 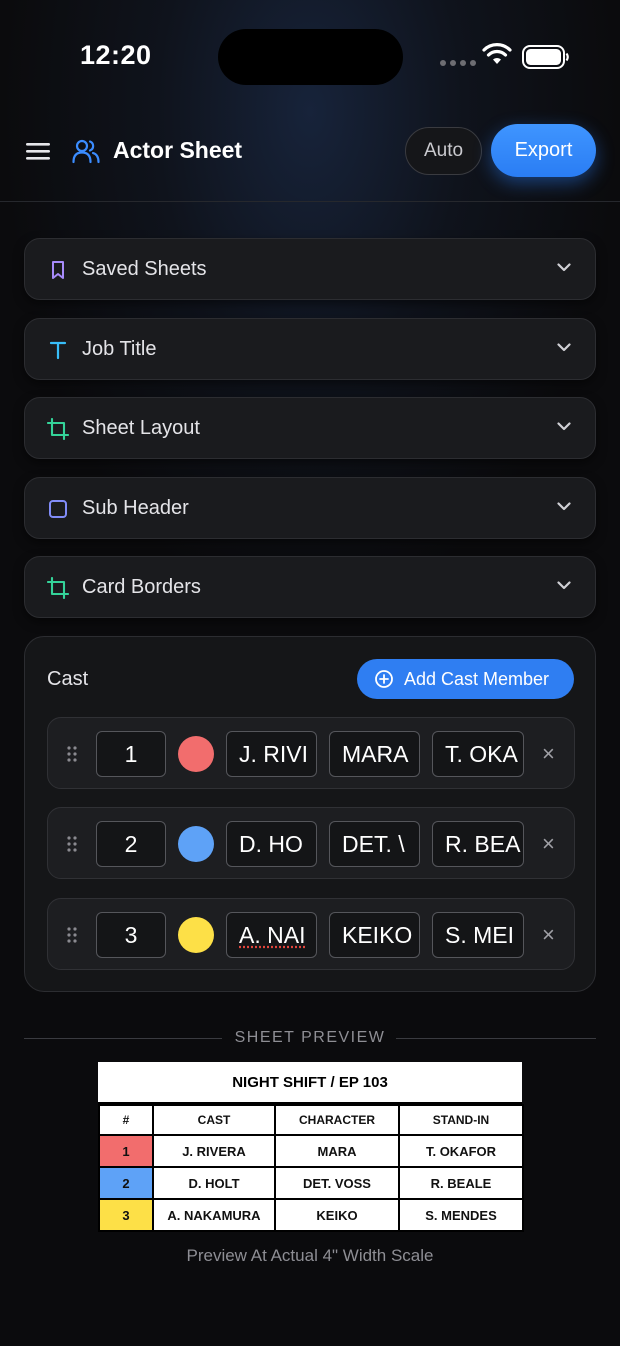 I want to click on export-button: Export, so click(x=543, y=150).